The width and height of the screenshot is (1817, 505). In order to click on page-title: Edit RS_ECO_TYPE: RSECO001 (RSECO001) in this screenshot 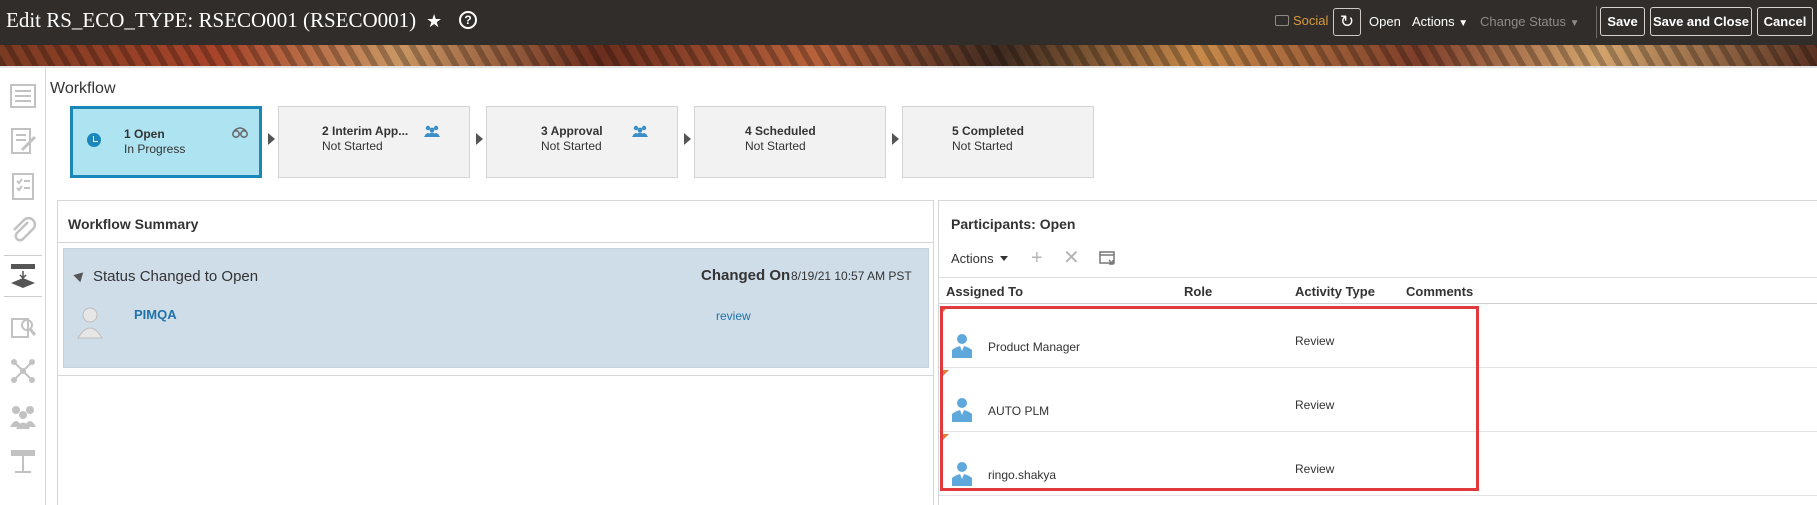, I will do `click(211, 20)`.